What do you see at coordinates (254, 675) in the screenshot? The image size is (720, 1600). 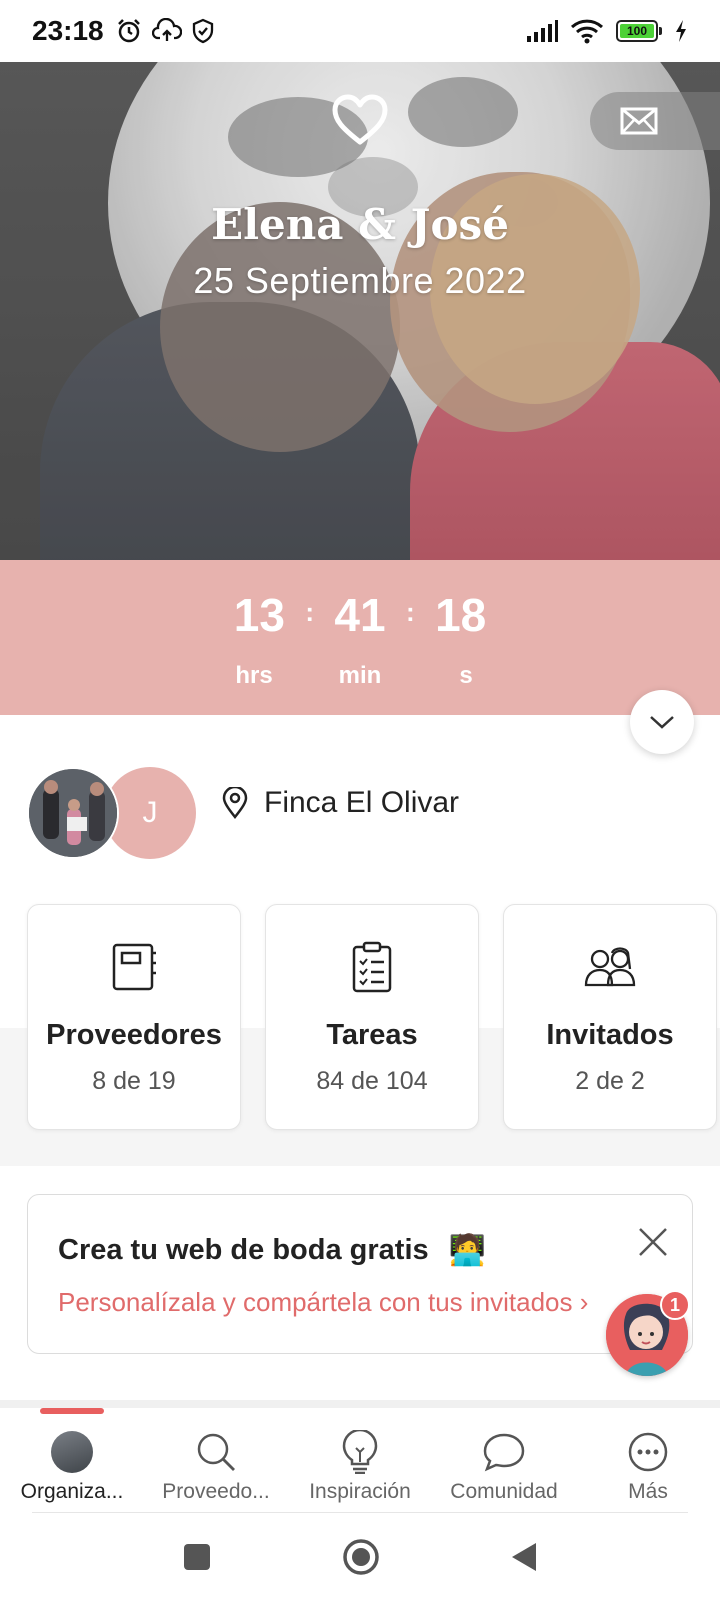 I see `countdown-hours-label: hrs` at bounding box center [254, 675].